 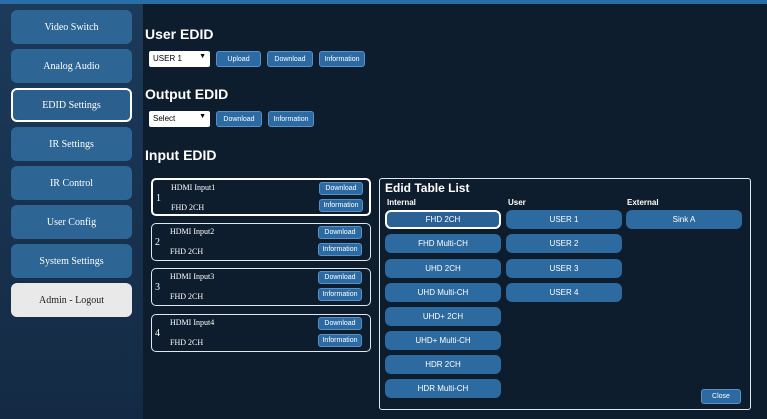 What do you see at coordinates (401, 202) in the screenshot?
I see `column-internal: Internal` at bounding box center [401, 202].